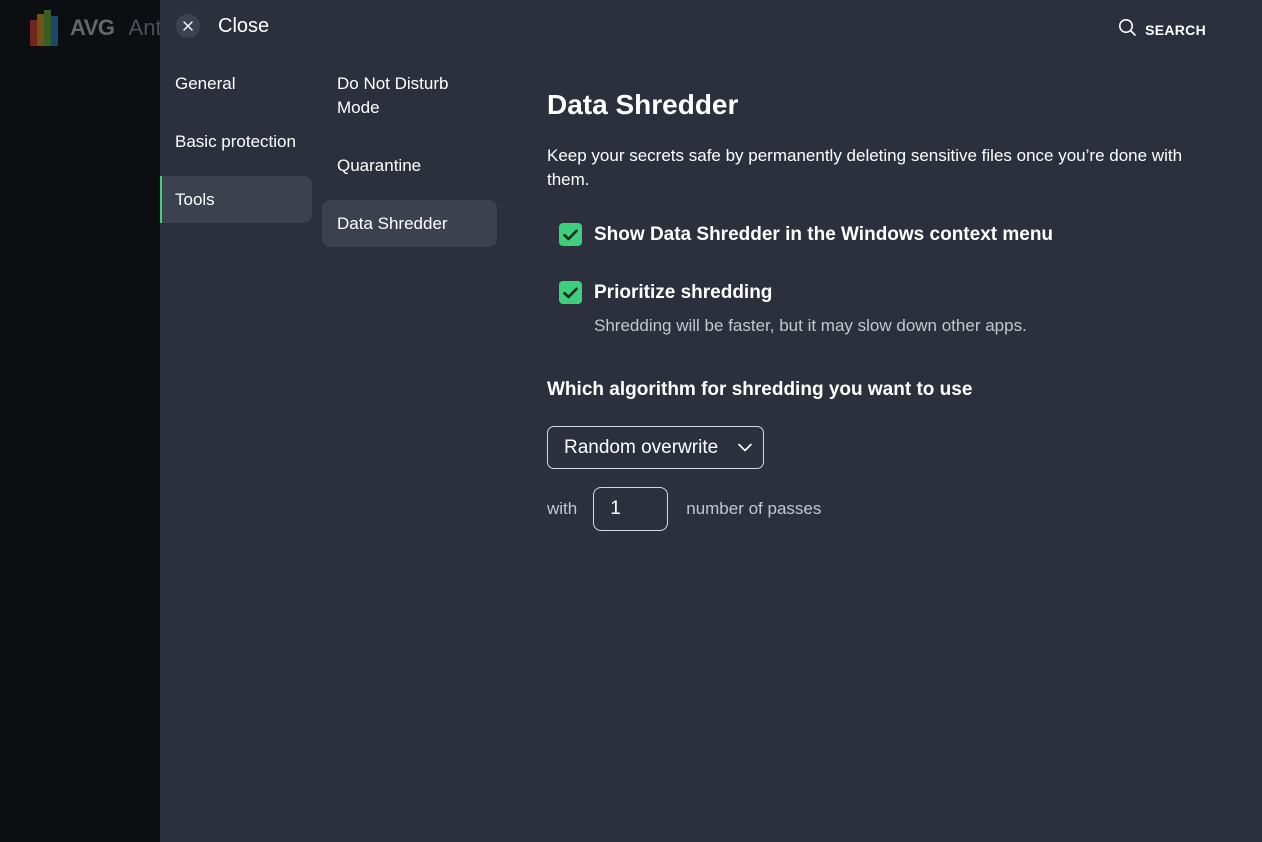  Describe the element at coordinates (643, 104) in the screenshot. I see `page-title: Data Shredder` at that location.